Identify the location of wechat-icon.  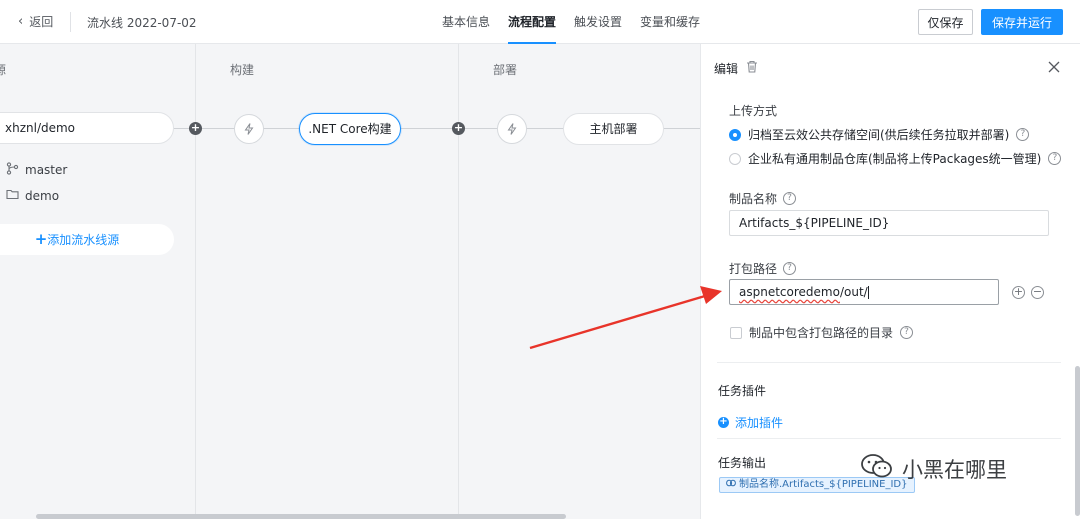
(877, 468).